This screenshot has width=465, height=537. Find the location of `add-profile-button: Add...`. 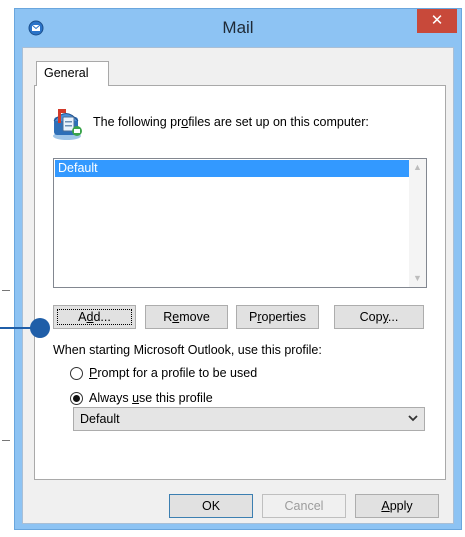

add-profile-button: Add... is located at coordinates (94, 317).